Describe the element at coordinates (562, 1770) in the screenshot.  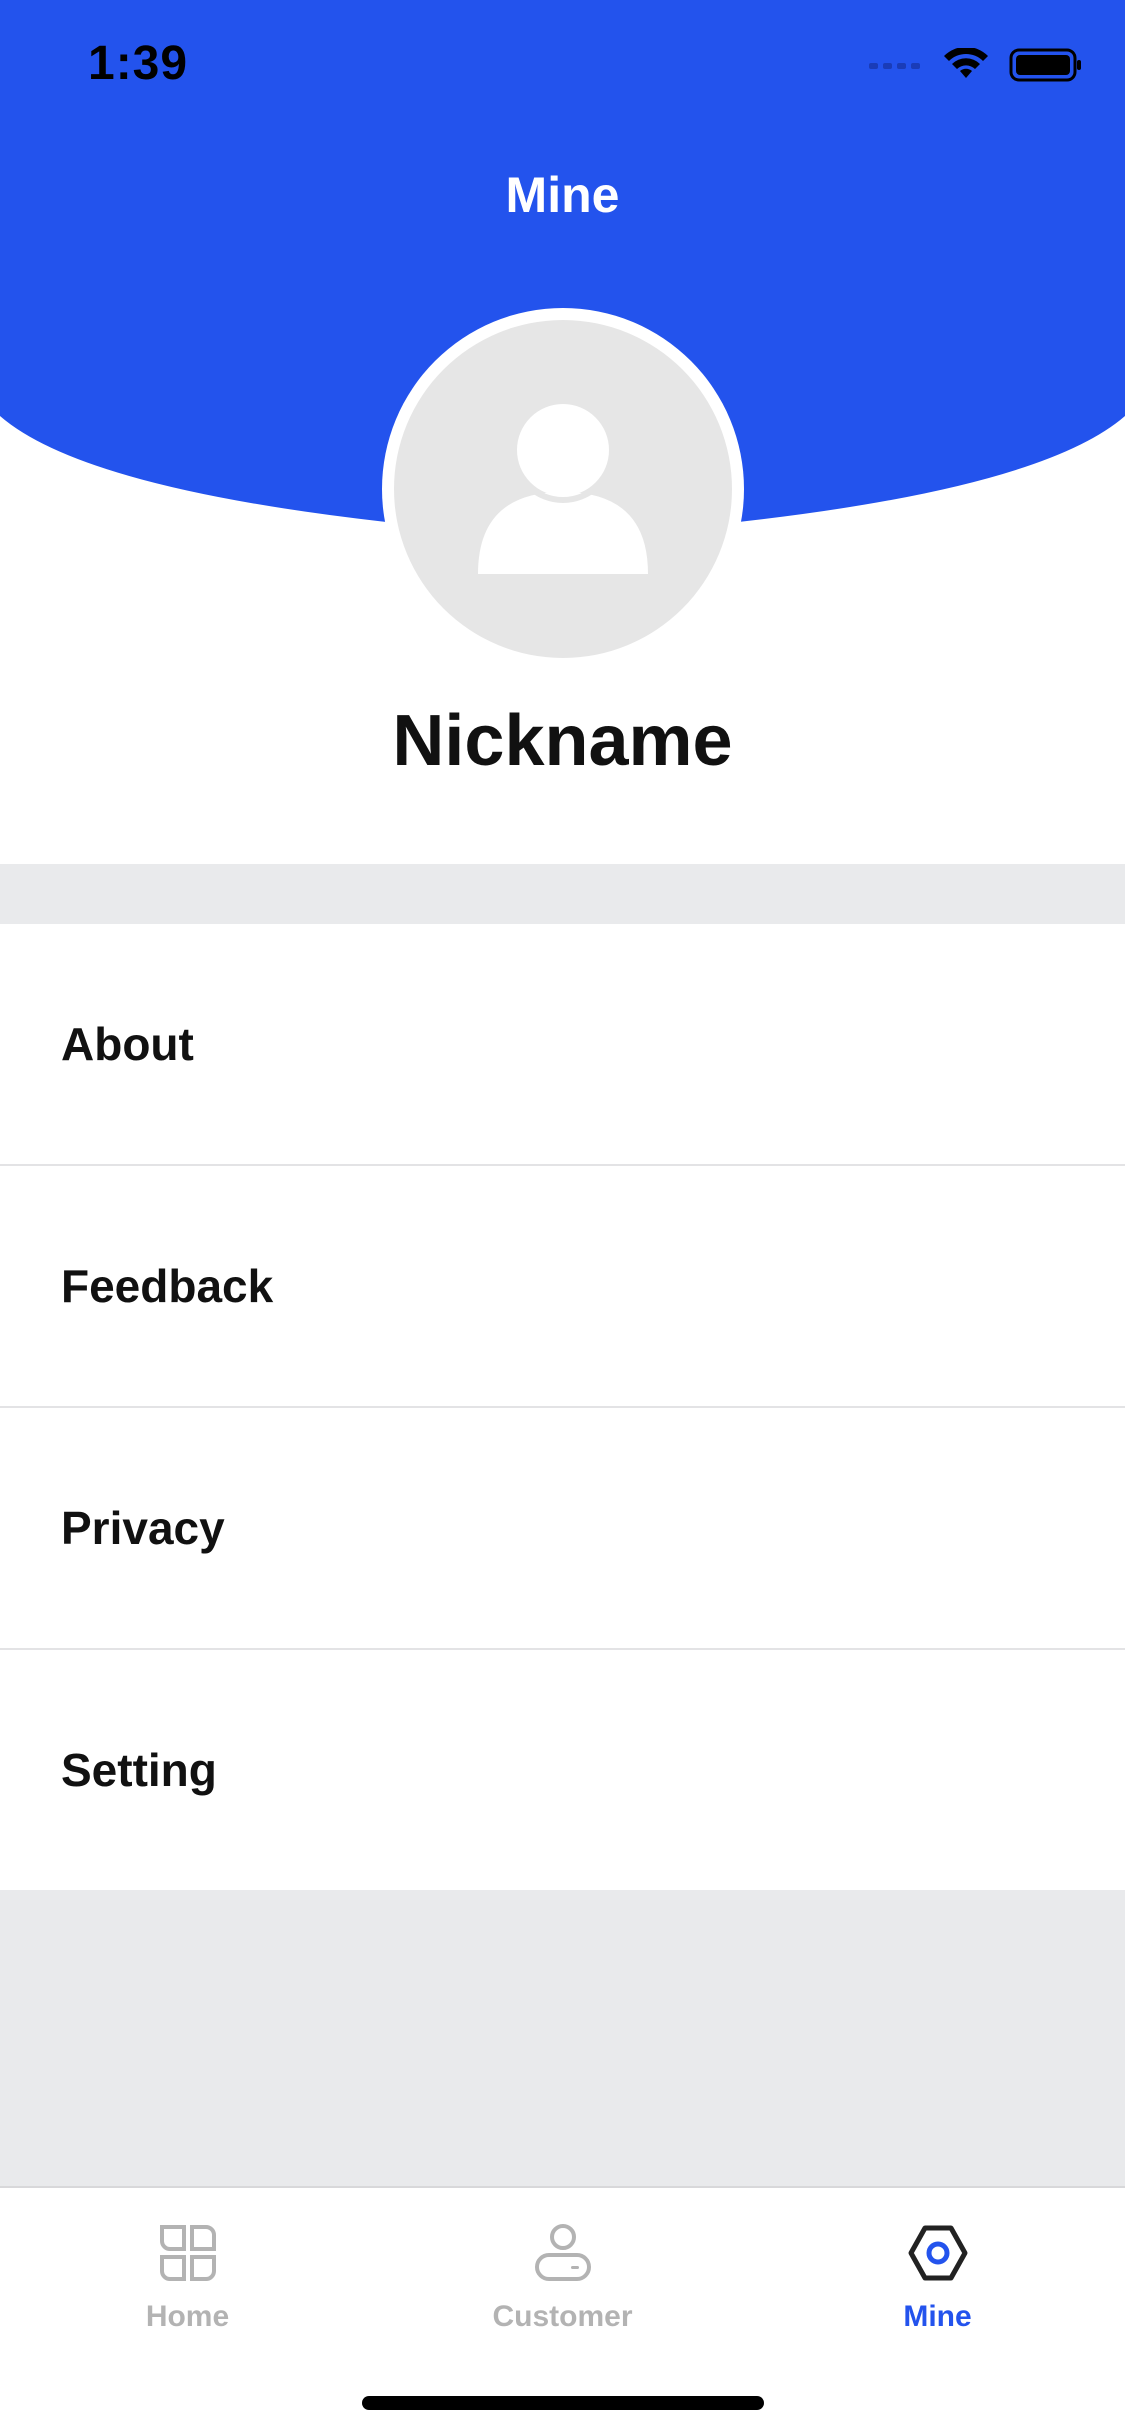
I see `menu-item-setting: Setting` at that location.